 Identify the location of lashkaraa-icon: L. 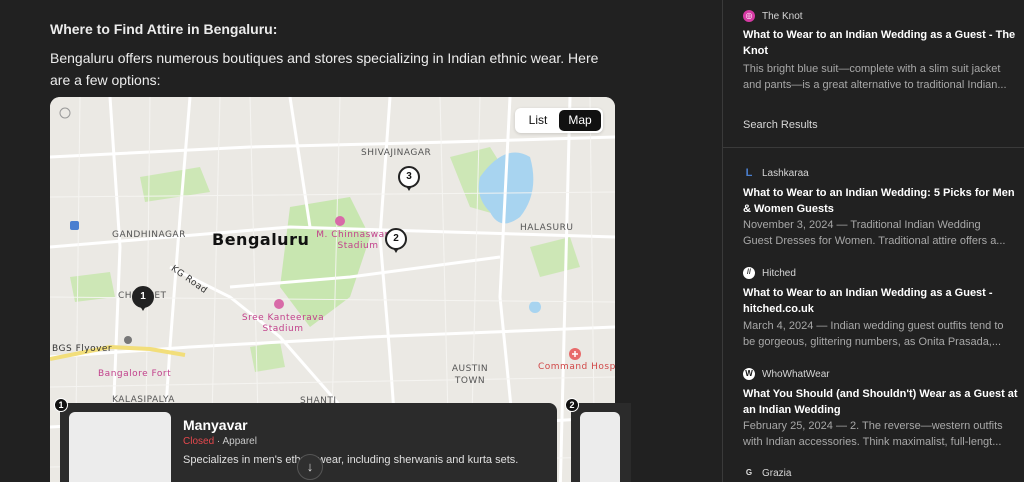
(749, 173).